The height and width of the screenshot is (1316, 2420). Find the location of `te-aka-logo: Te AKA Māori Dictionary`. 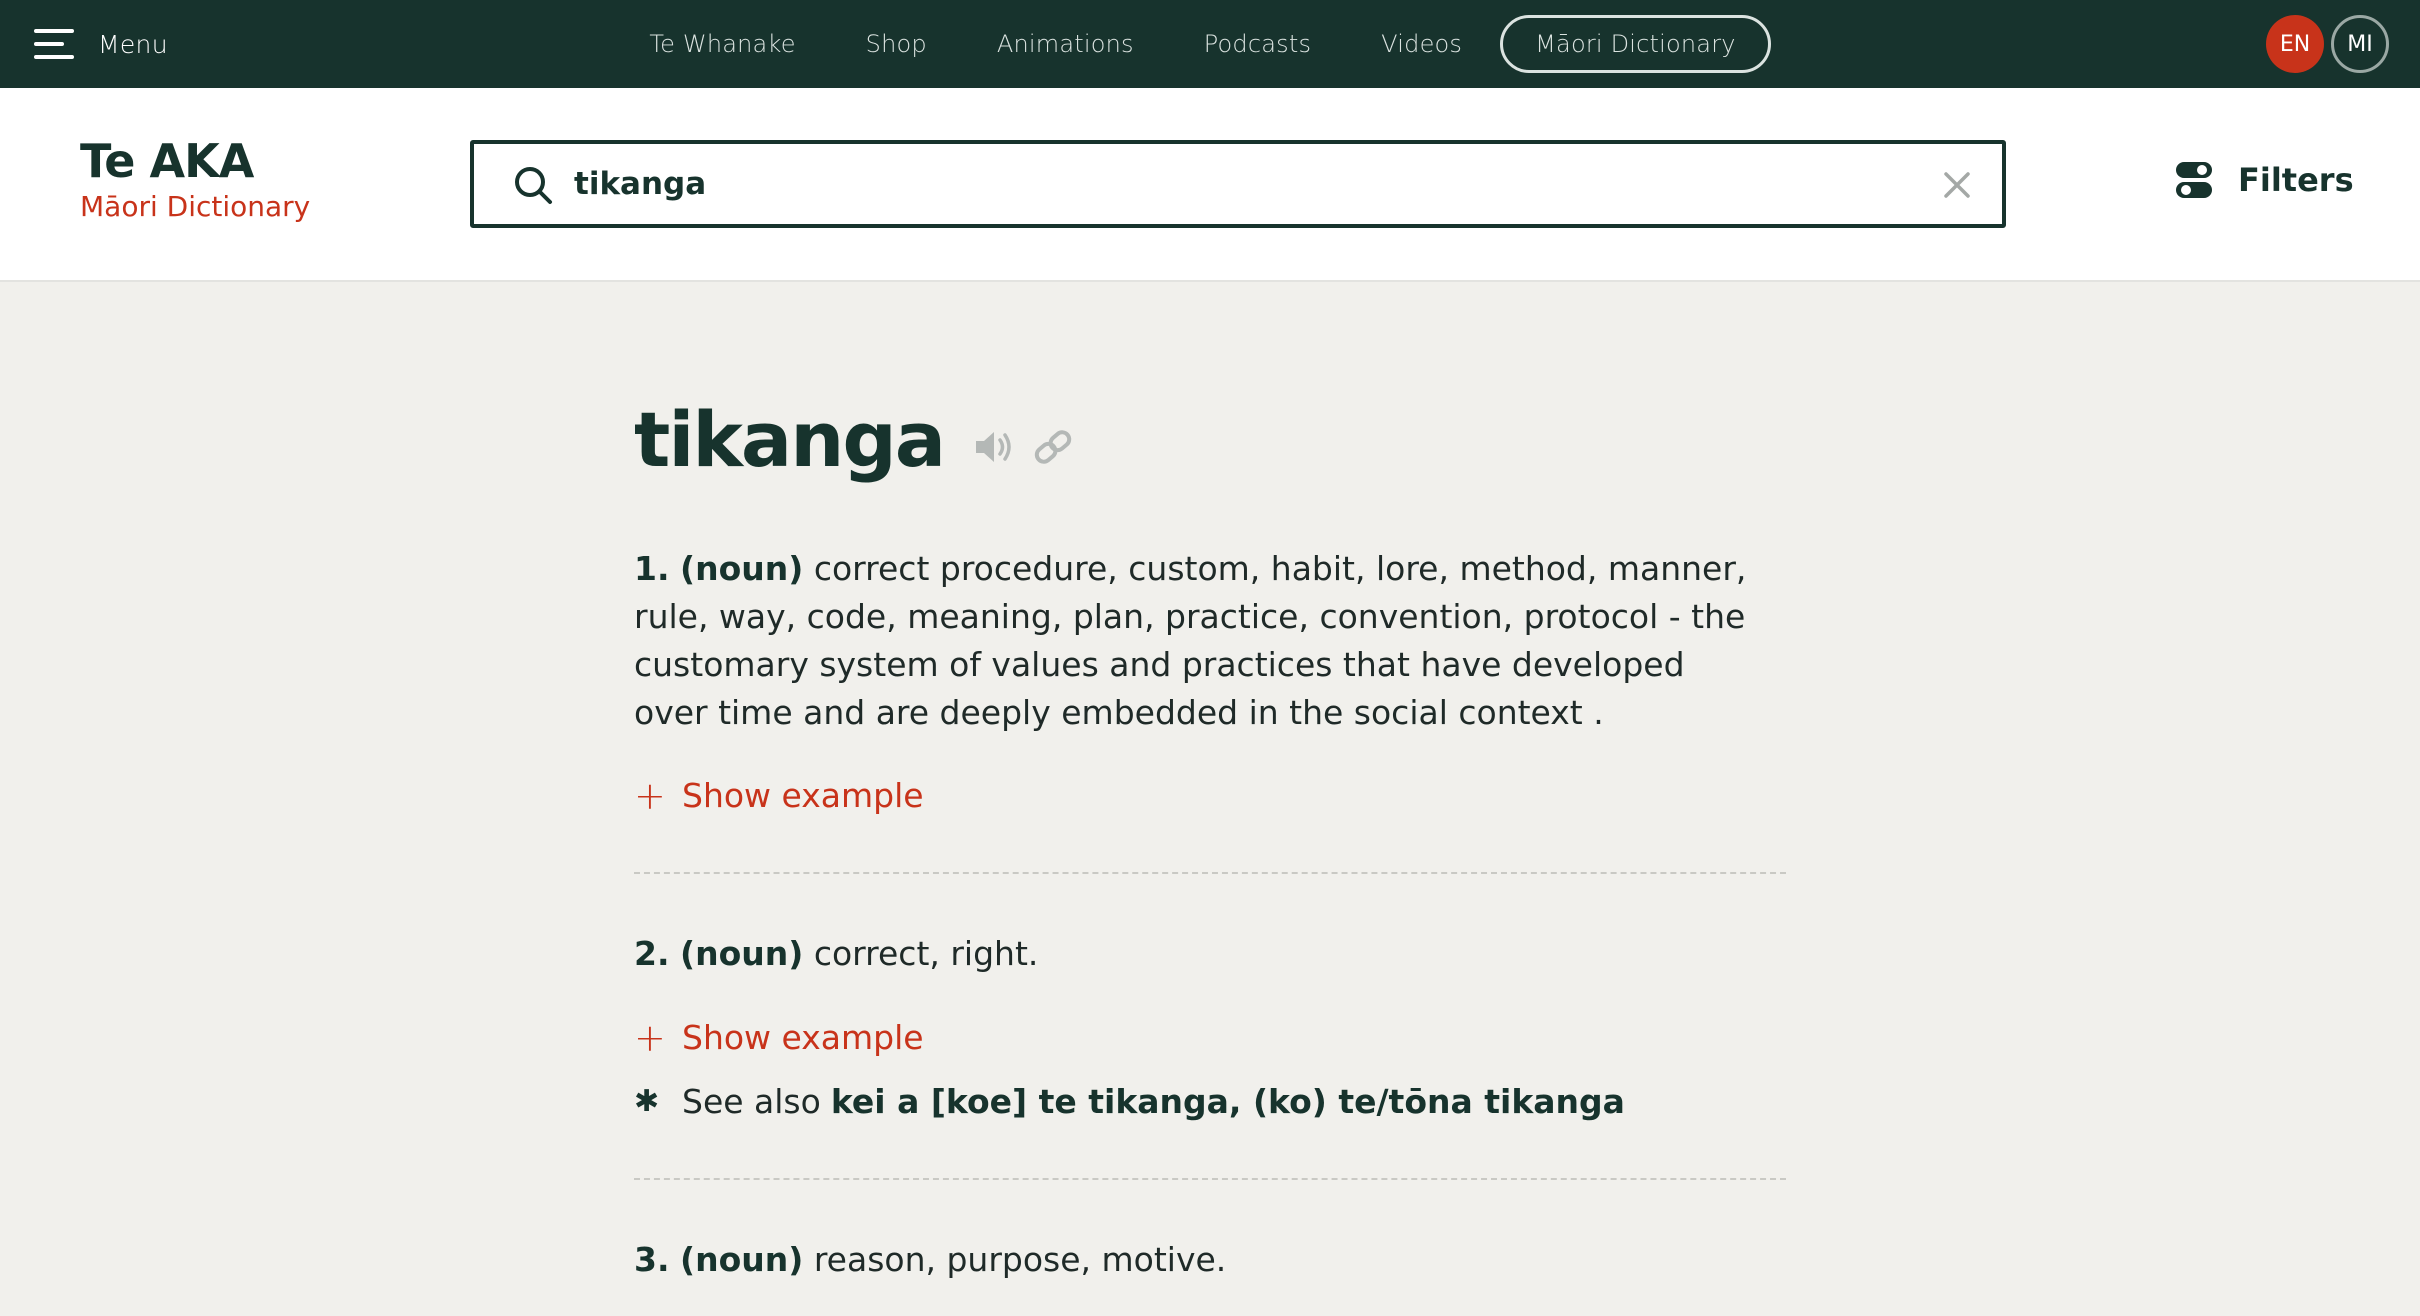

te-aka-logo: Te AKA Māori Dictionary is located at coordinates (195, 180).